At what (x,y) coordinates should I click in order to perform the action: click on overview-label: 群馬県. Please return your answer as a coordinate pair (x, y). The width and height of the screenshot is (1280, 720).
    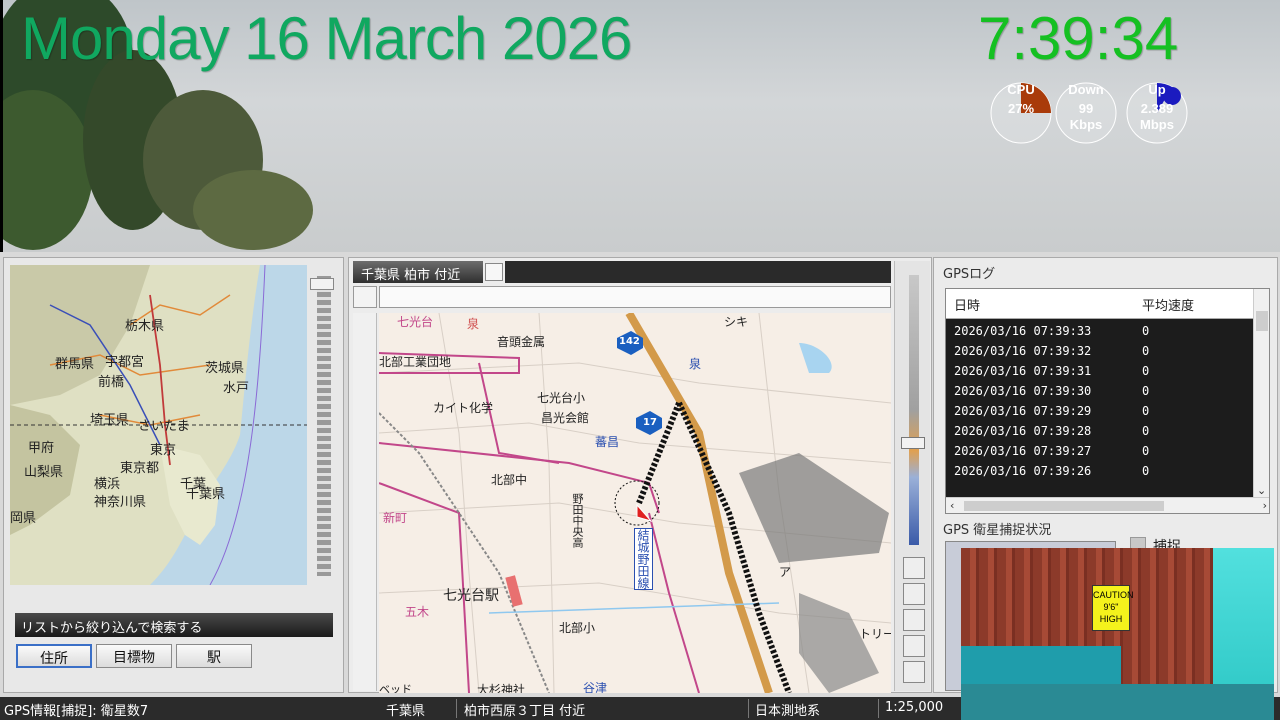
    Looking at the image, I should click on (75, 364).